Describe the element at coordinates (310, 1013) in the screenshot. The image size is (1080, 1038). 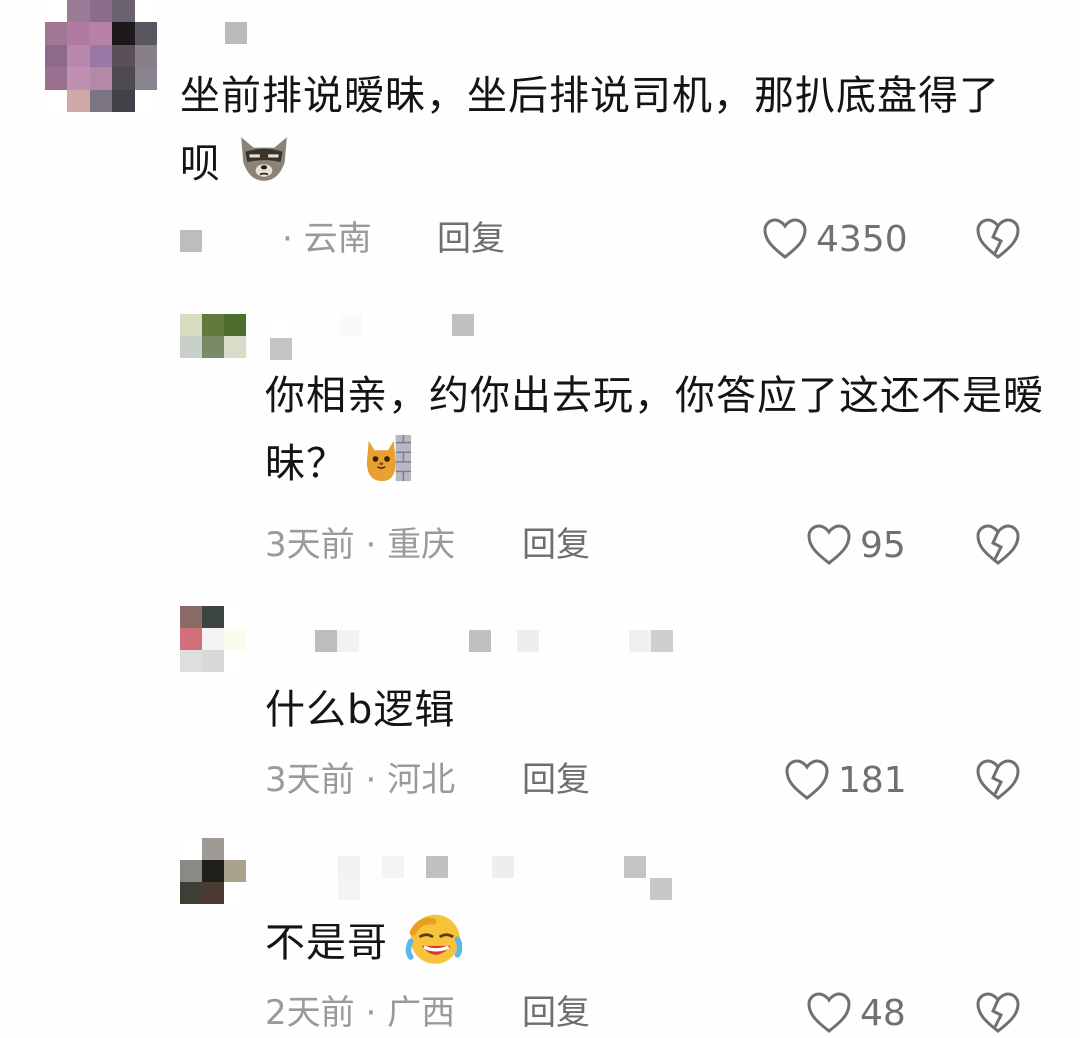
I see `timestamp: 2天前` at that location.